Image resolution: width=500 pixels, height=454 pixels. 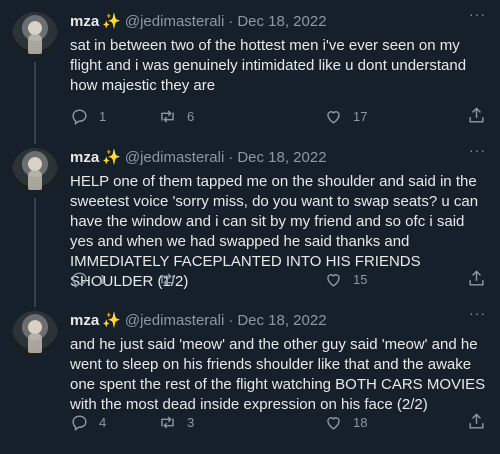 I want to click on tweet-actions: 4 3 18, so click(x=278, y=423).